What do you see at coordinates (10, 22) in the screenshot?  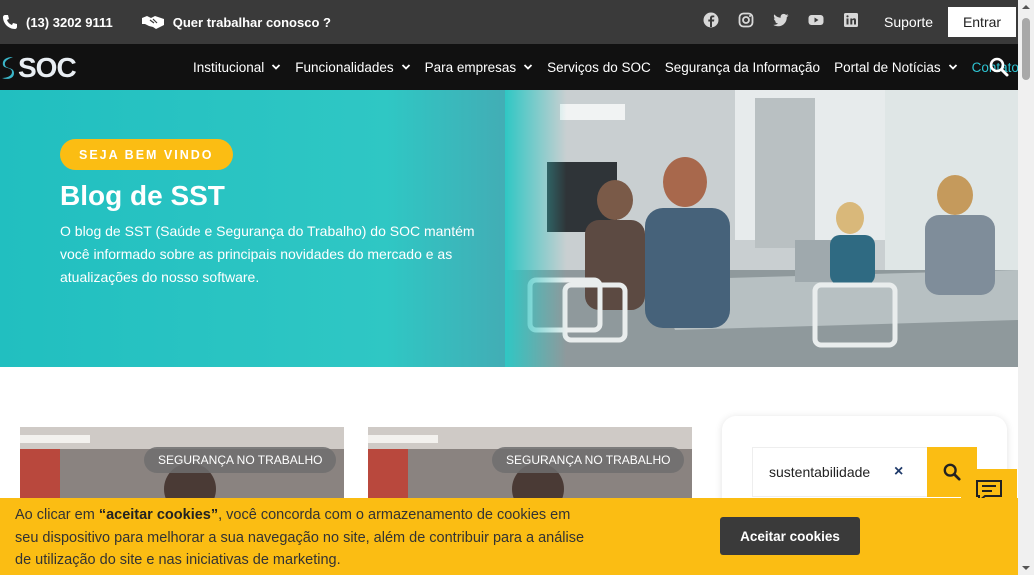 I see `phone-icon` at bounding box center [10, 22].